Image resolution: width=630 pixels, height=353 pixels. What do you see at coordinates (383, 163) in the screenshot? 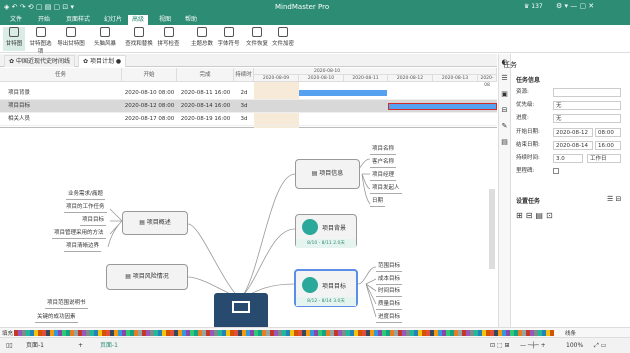
I see `subtopic: 客户名称` at bounding box center [383, 163].